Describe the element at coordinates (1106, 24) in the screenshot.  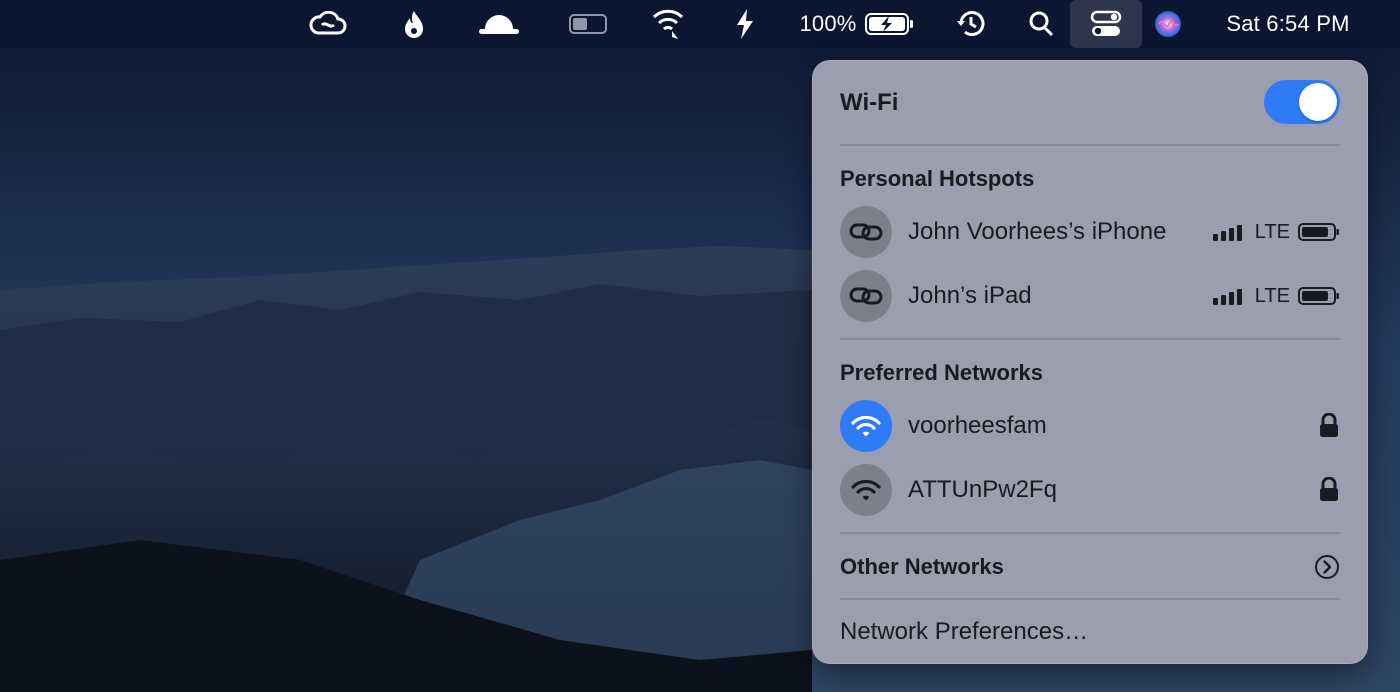
I see `control-center-icon` at that location.